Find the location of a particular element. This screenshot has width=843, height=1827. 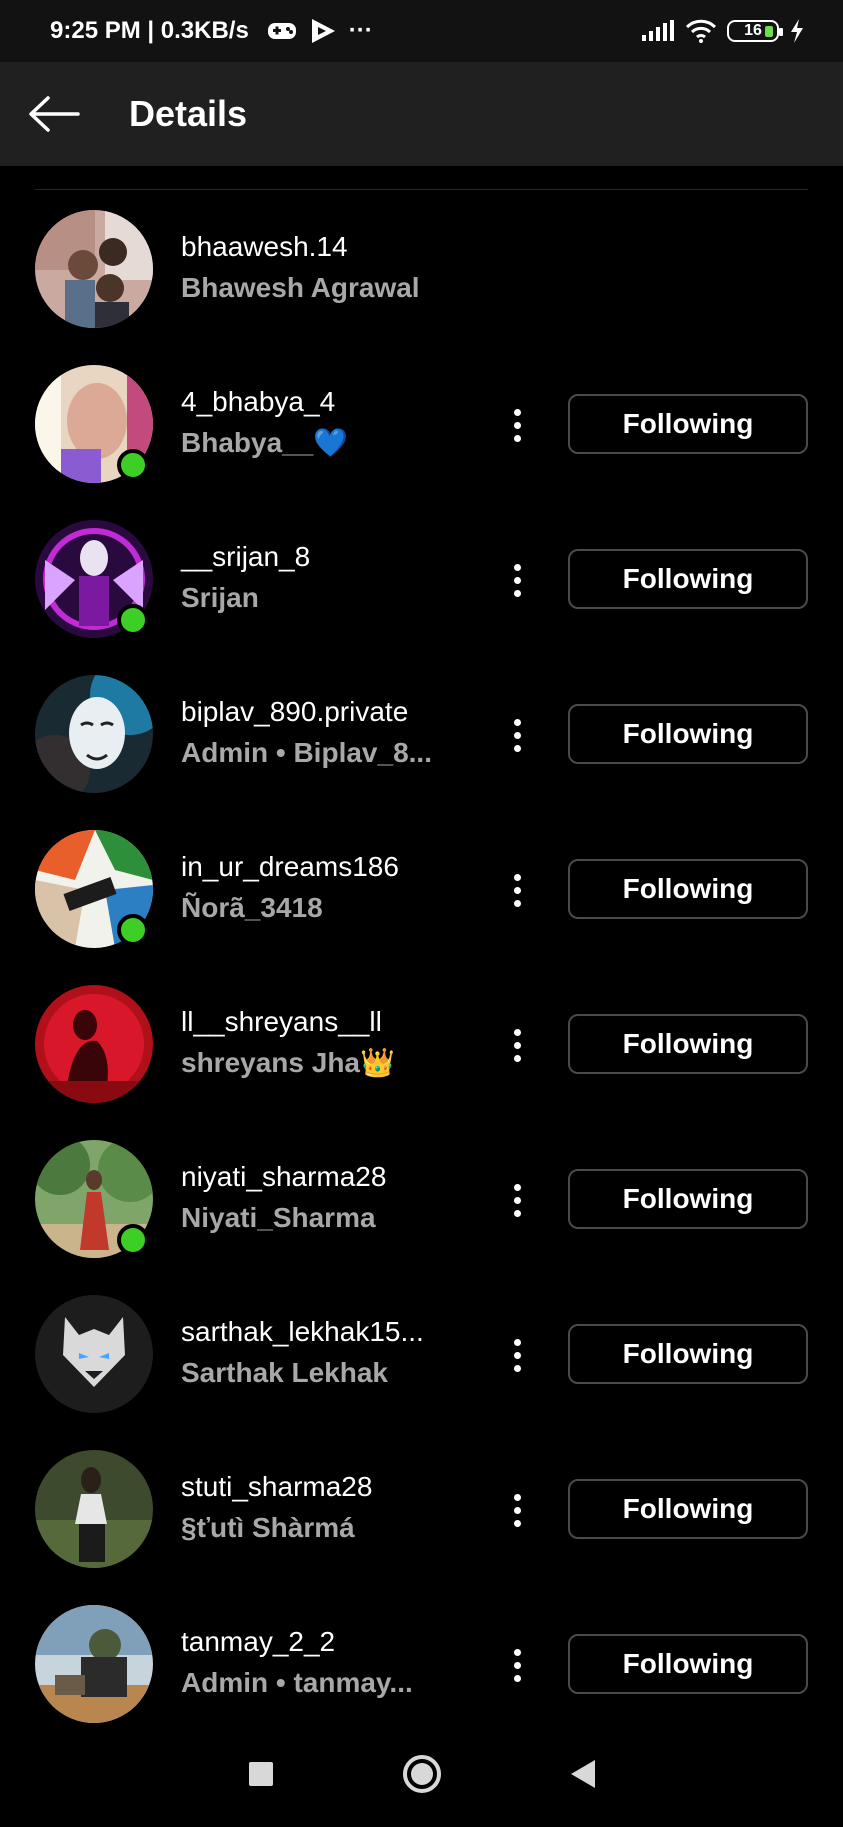

full-name: §ťutì Shàrmá is located at coordinates (268, 1527).